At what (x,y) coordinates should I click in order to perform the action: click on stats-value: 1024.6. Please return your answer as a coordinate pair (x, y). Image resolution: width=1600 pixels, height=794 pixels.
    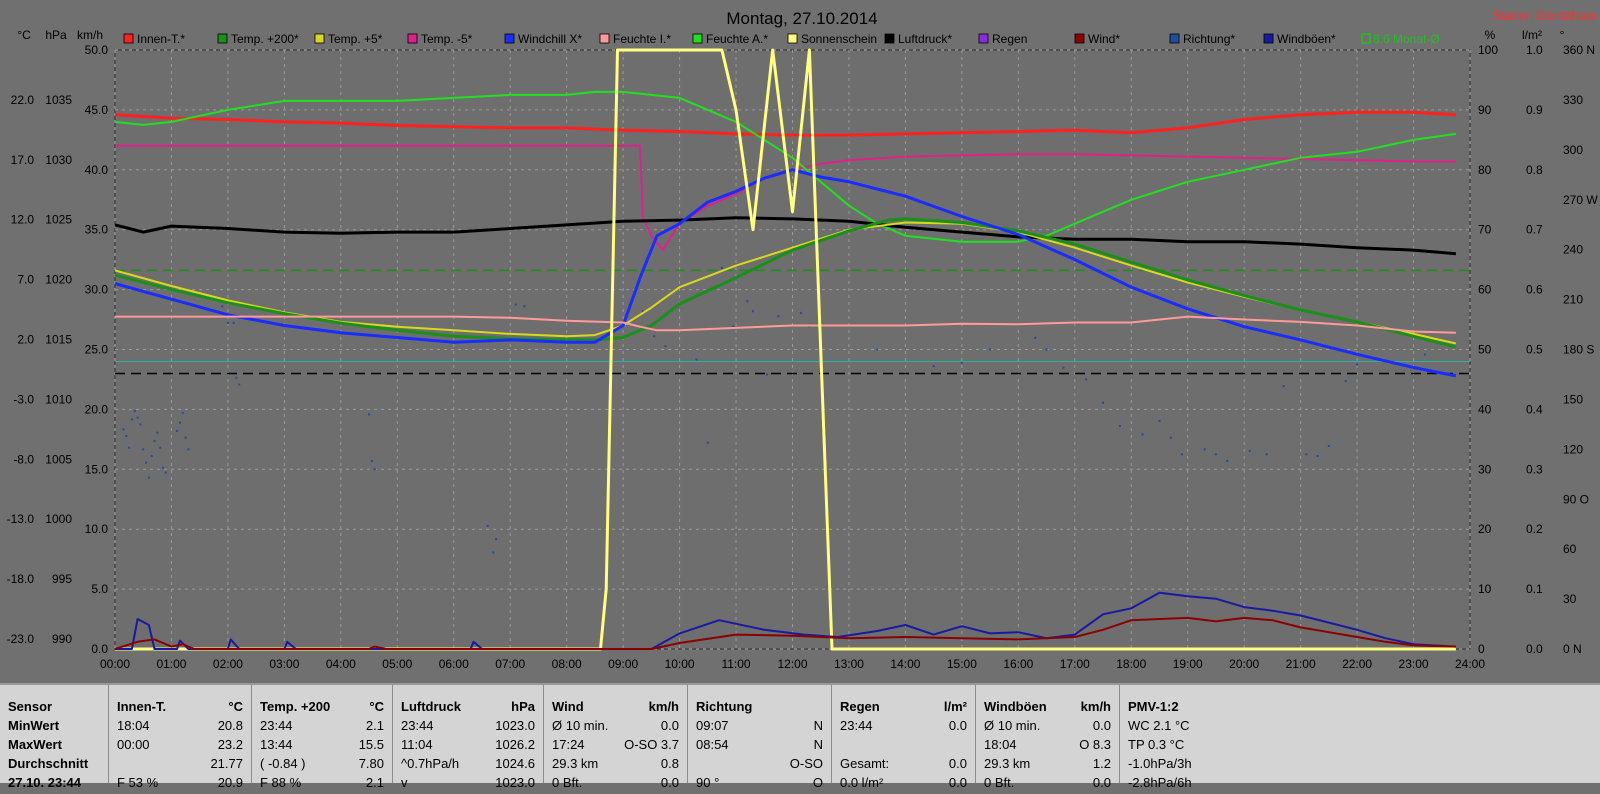
    Looking at the image, I should click on (515, 763).